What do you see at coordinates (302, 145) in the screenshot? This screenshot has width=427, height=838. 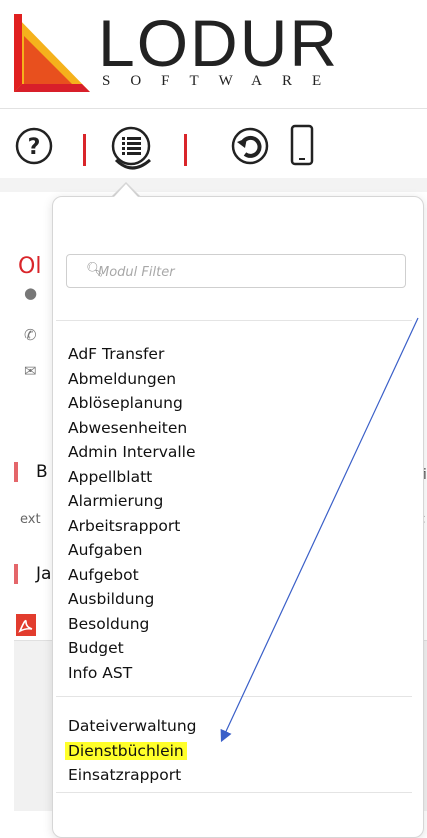 I see `mobile-phone-icon` at bounding box center [302, 145].